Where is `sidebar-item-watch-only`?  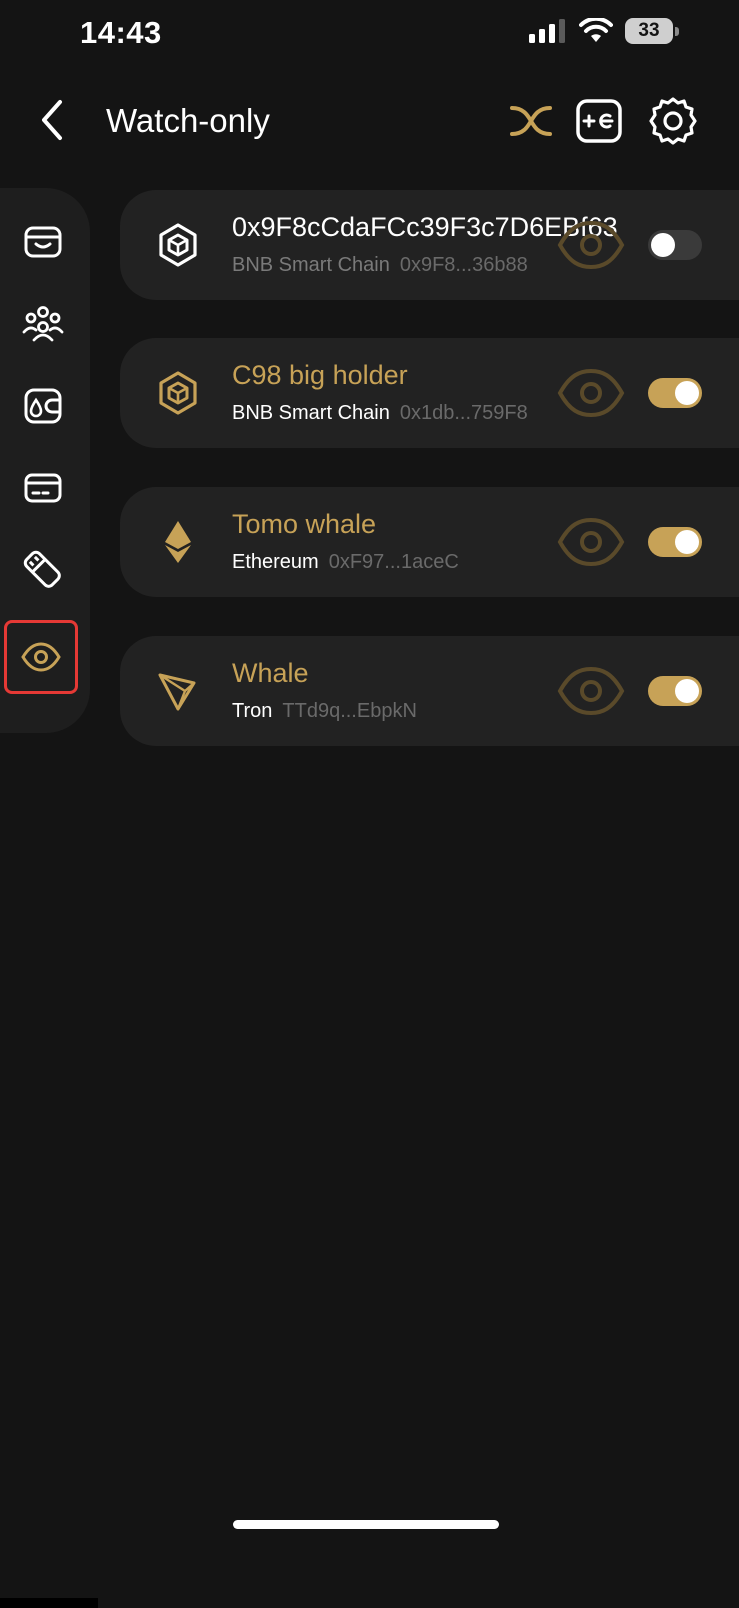 sidebar-item-watch-only is located at coordinates (41, 657).